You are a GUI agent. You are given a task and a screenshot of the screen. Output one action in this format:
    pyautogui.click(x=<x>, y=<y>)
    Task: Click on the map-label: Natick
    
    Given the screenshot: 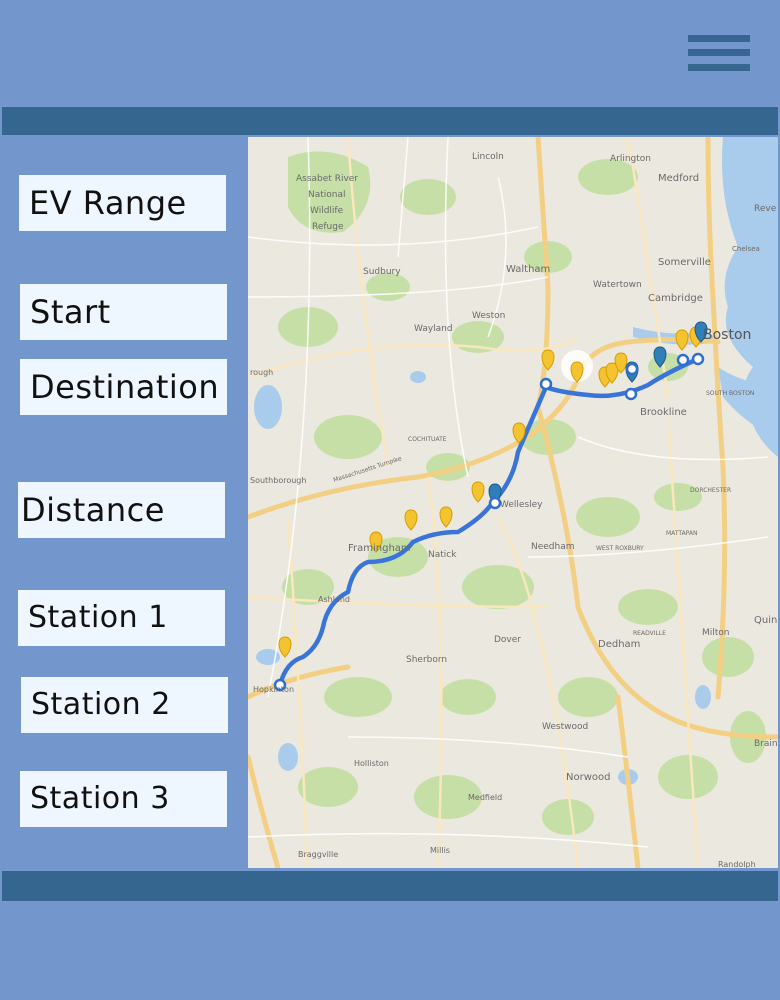 What is the action you would take?
    pyautogui.click(x=442, y=555)
    